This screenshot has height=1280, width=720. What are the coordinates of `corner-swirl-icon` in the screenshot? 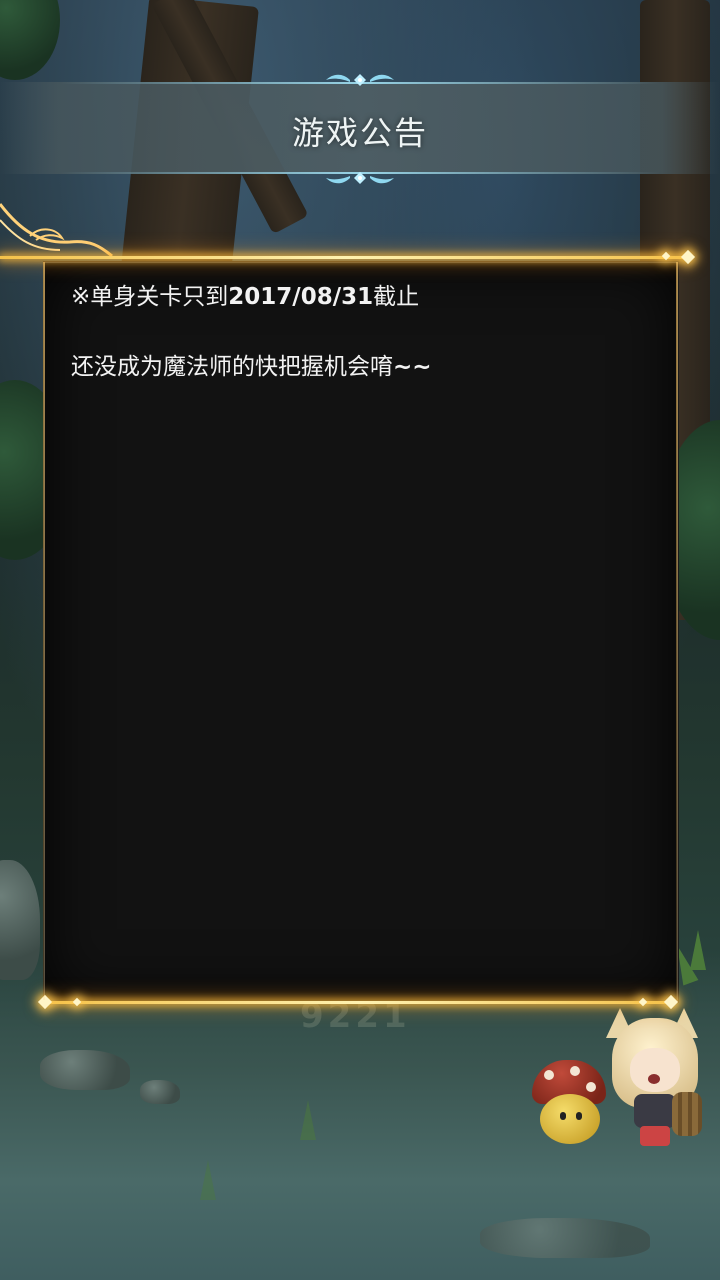 It's located at (56, 230).